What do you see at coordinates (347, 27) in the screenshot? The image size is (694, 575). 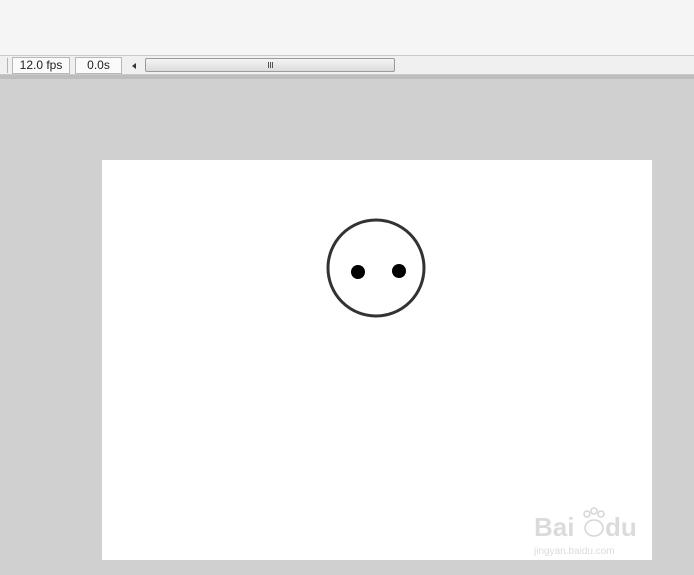 I see `timeline-panel` at bounding box center [347, 27].